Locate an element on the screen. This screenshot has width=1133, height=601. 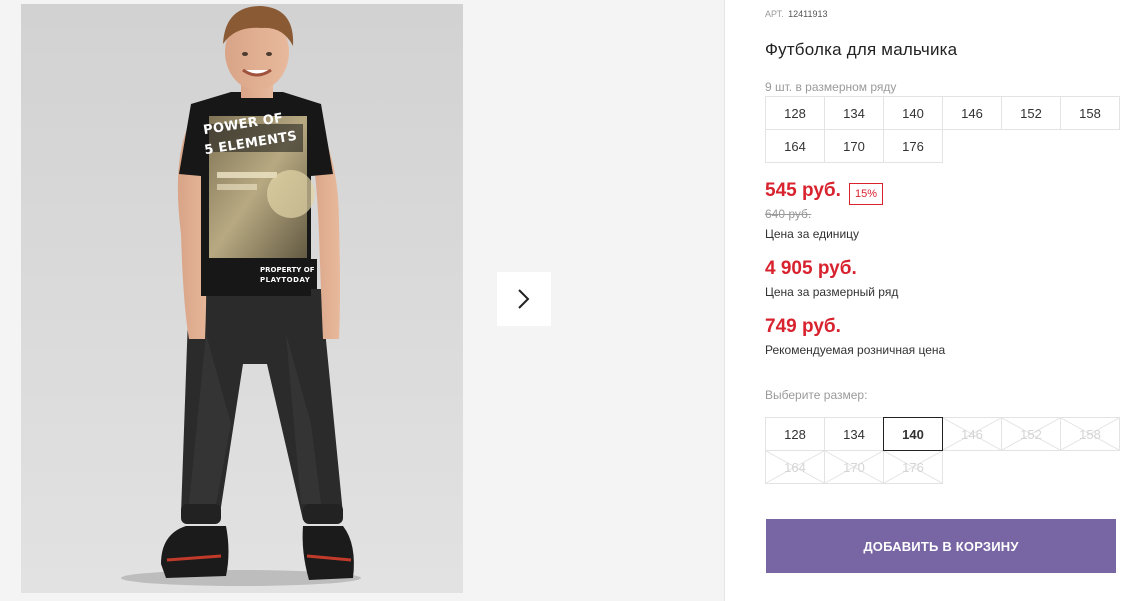
pack-size-cell: 170 is located at coordinates (854, 146).